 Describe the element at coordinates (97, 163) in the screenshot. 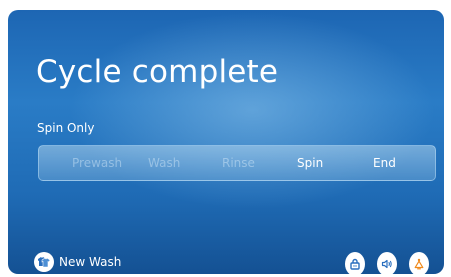

I see `stage-prewash: Prewash` at that location.